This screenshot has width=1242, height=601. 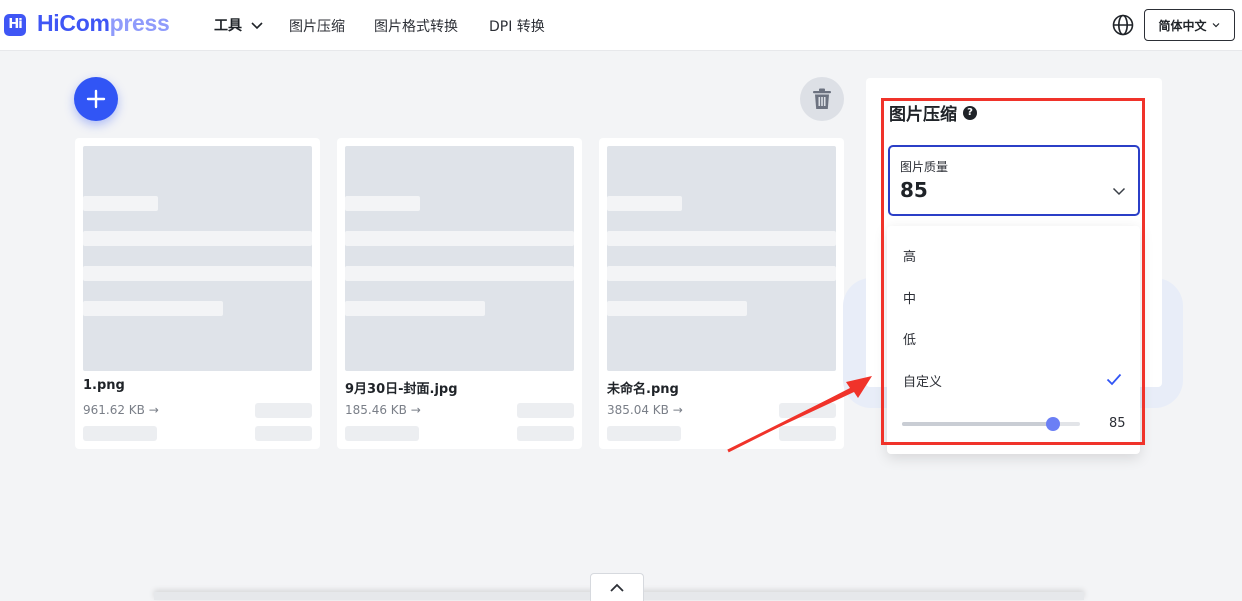 What do you see at coordinates (139, 23) in the screenshot?
I see `logo-text-part3: press` at bounding box center [139, 23].